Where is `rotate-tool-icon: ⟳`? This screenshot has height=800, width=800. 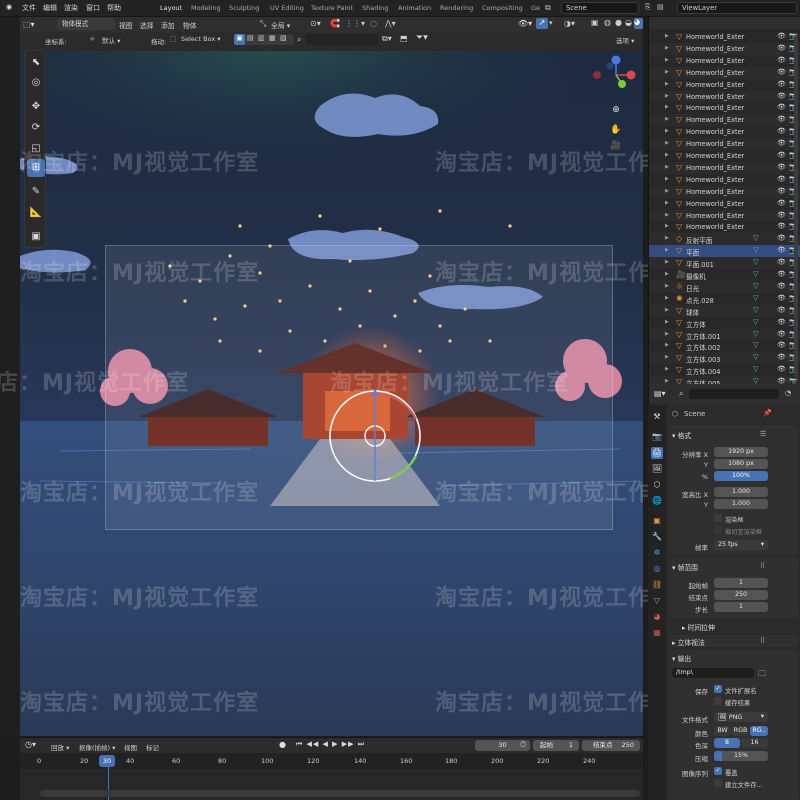
rotate-tool-icon: ⟳ is located at coordinates (36, 128).